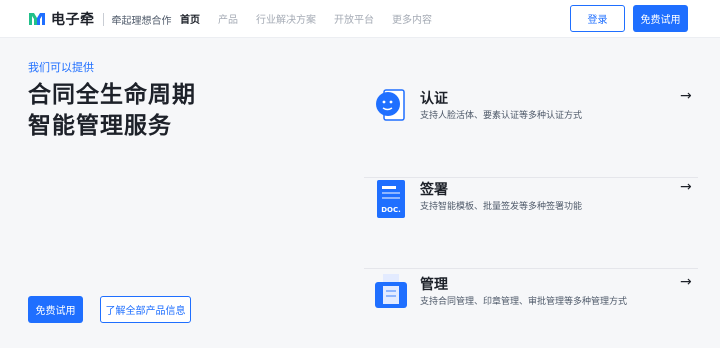  Describe the element at coordinates (531, 133) in the screenshot. I see `feature-item-certification: 认证 支持人脸活体、要素认证等多种认证方式 →` at that location.